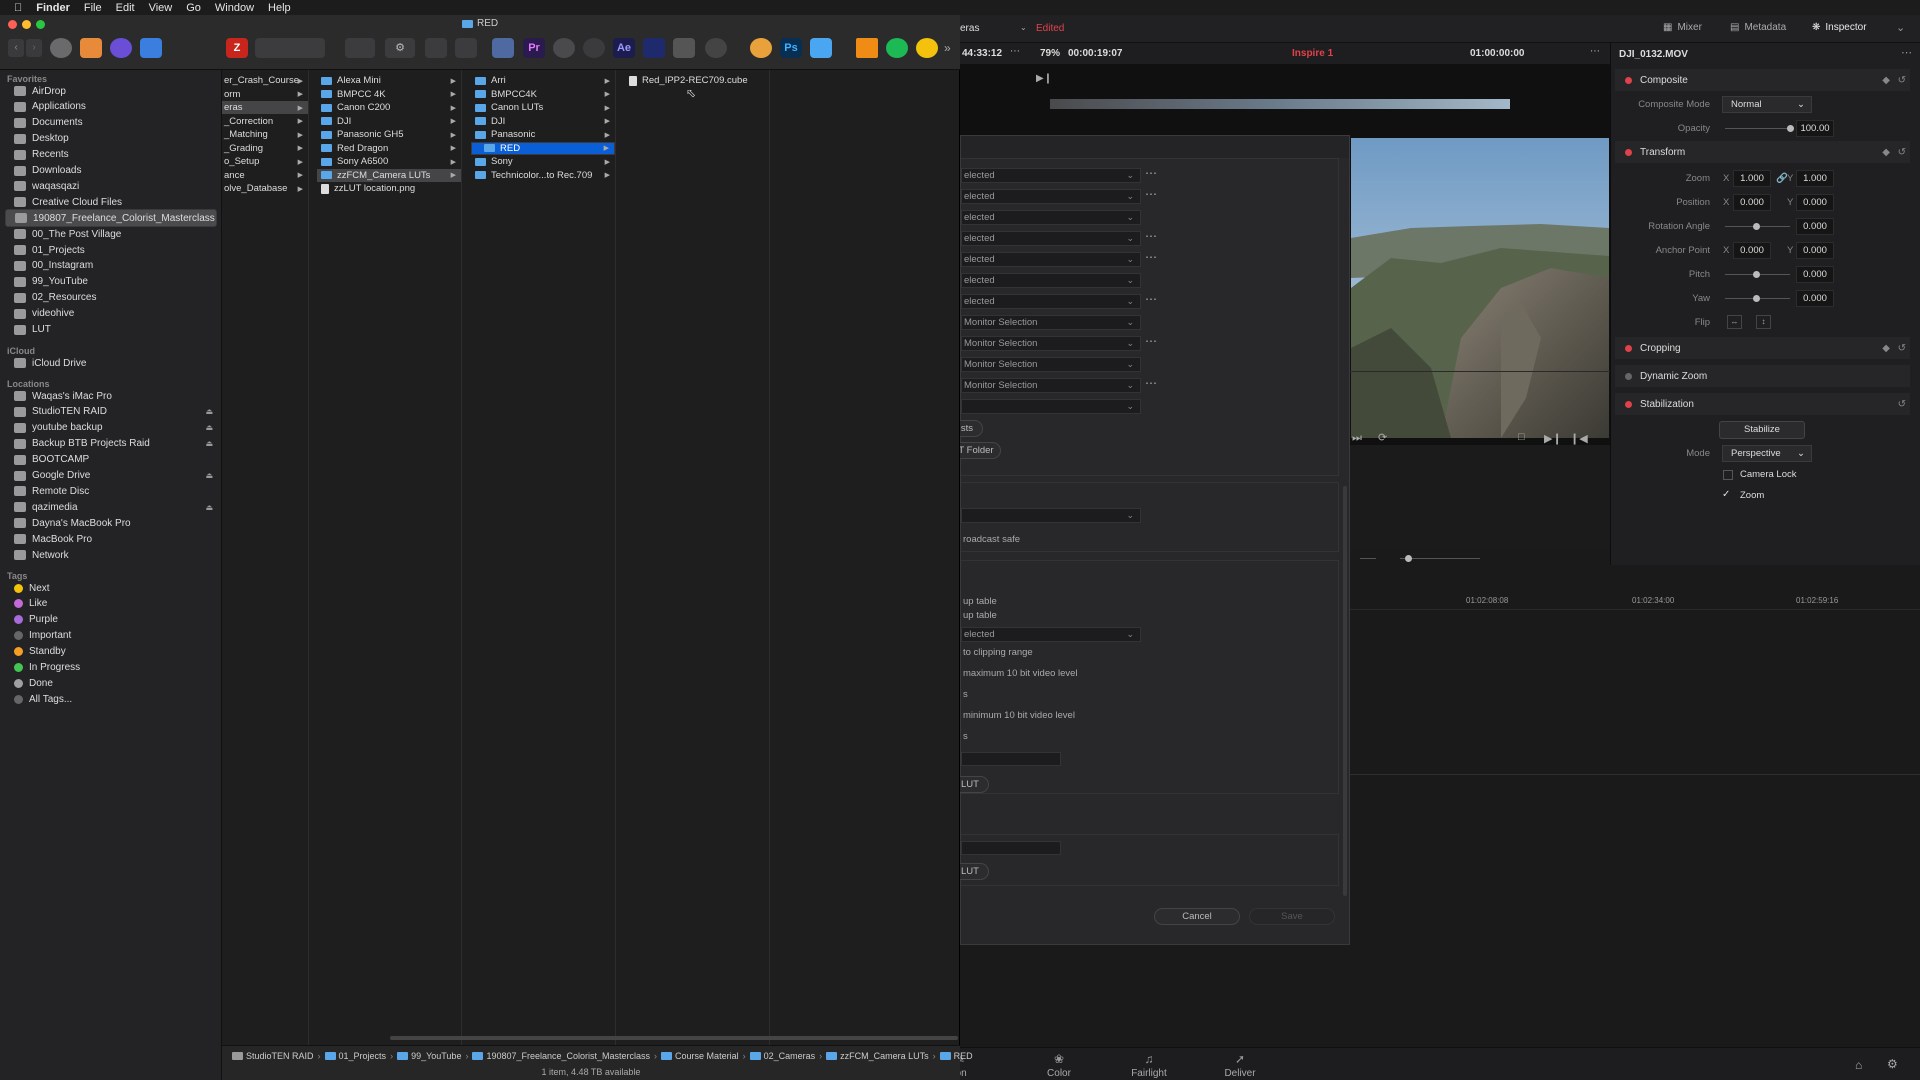 The width and height of the screenshot is (1920, 1080). Describe the element at coordinates (1726, 494) in the screenshot. I see `checkmark-icon: ✓` at that location.